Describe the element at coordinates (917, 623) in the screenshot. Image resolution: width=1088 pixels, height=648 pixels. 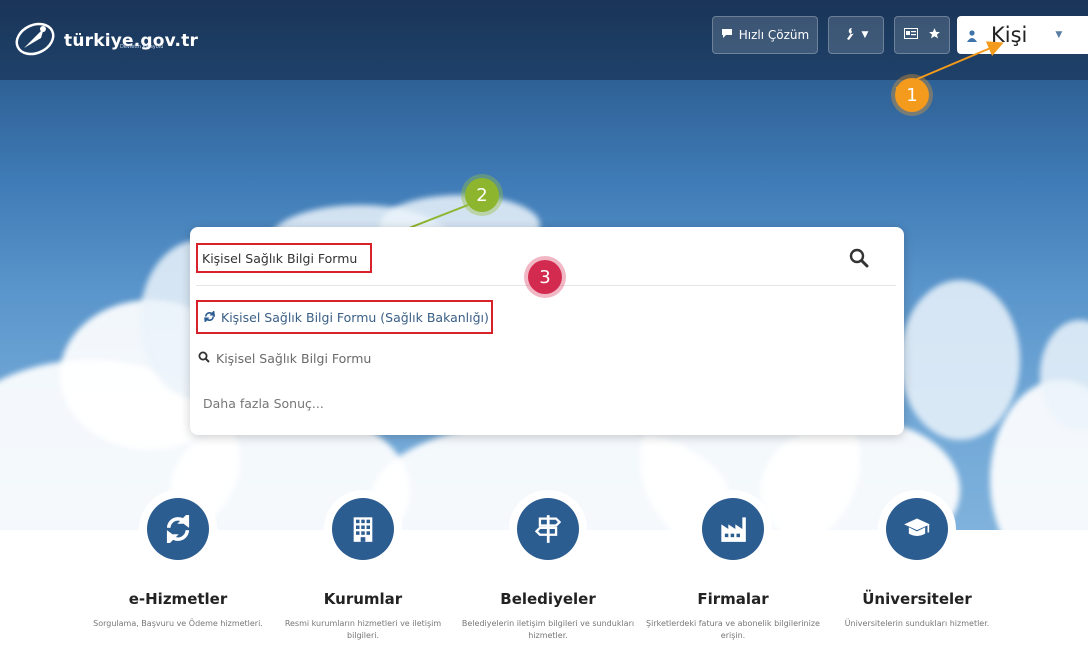
I see `category-description: Üniversitelerin sundukları hizmetler.` at that location.